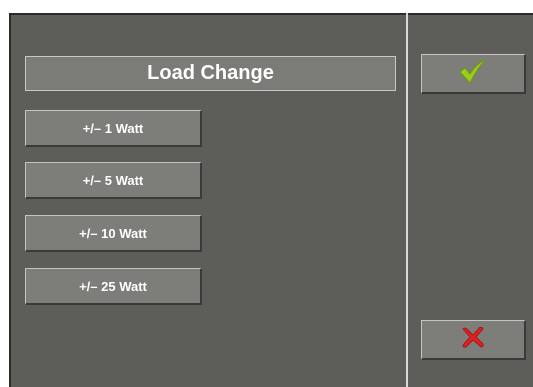 This screenshot has width=533, height=387. I want to click on confirm-button, so click(473, 74).